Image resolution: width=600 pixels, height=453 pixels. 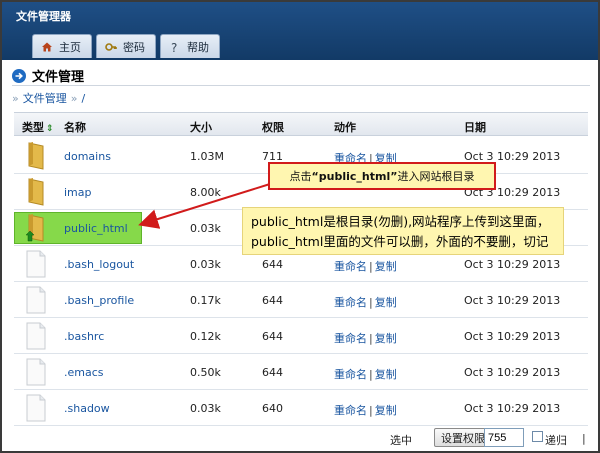 I want to click on click-hint-quote: “public_html”, so click(x=354, y=176).